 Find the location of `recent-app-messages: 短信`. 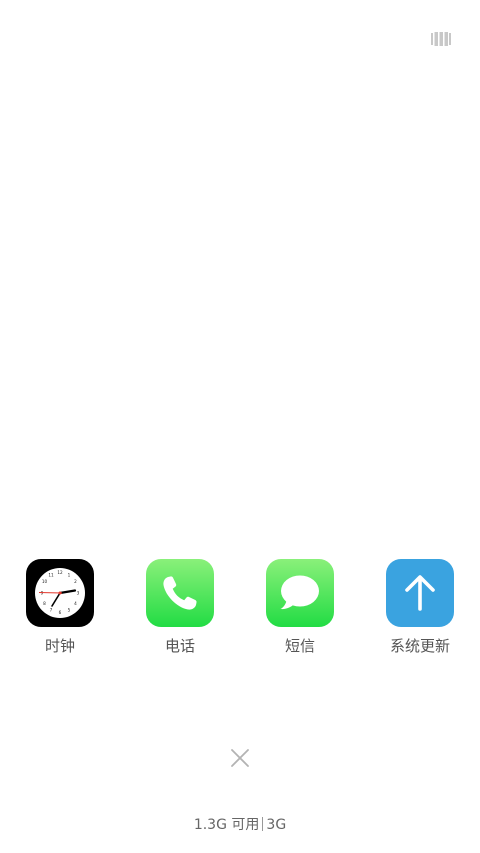

recent-app-messages: 短信 is located at coordinates (300, 609).